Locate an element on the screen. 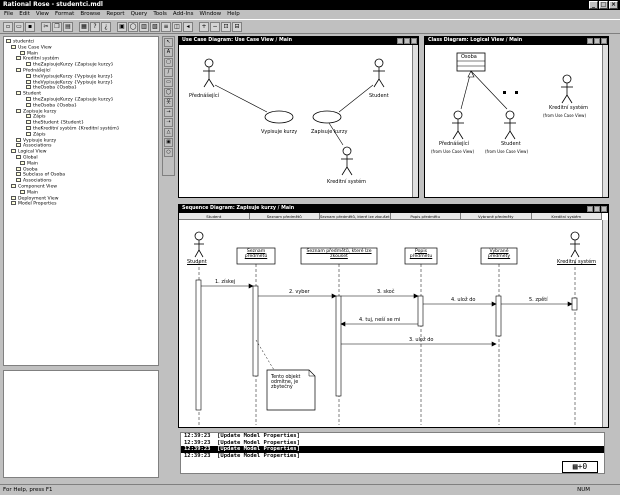 The height and width of the screenshot is (495, 620). browse-deployment-icon: ▧ is located at coordinates (155, 26).